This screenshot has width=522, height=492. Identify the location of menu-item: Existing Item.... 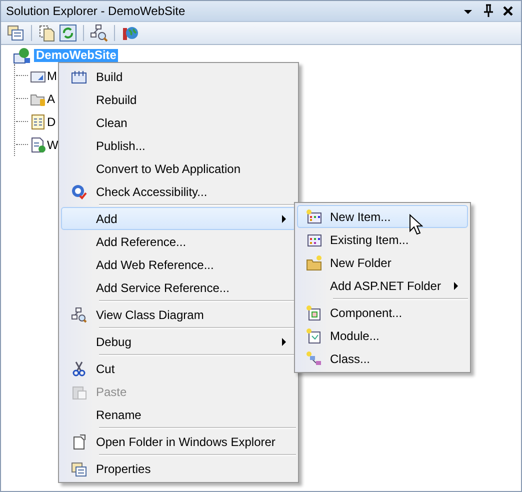
(382, 239).